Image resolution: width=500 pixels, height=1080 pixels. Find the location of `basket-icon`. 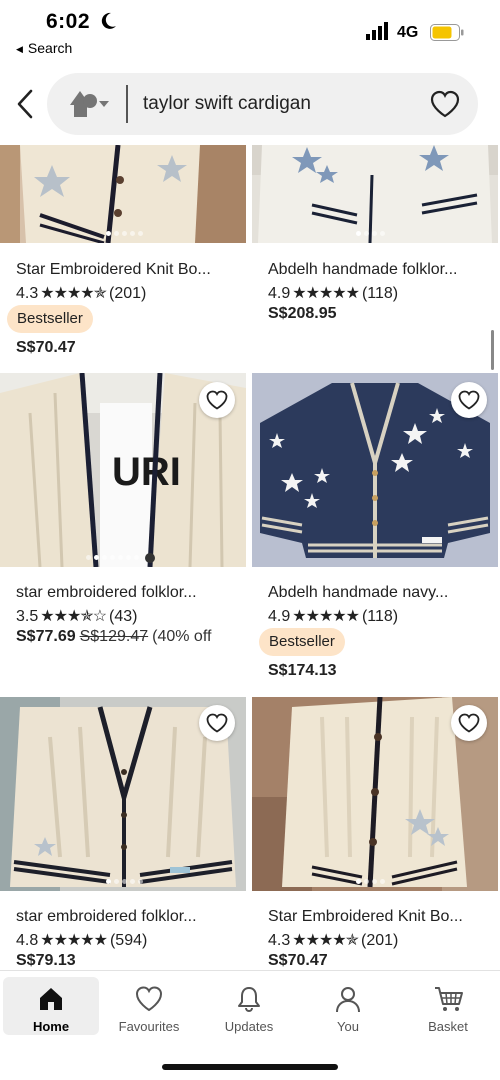

basket-icon is located at coordinates (449, 999).